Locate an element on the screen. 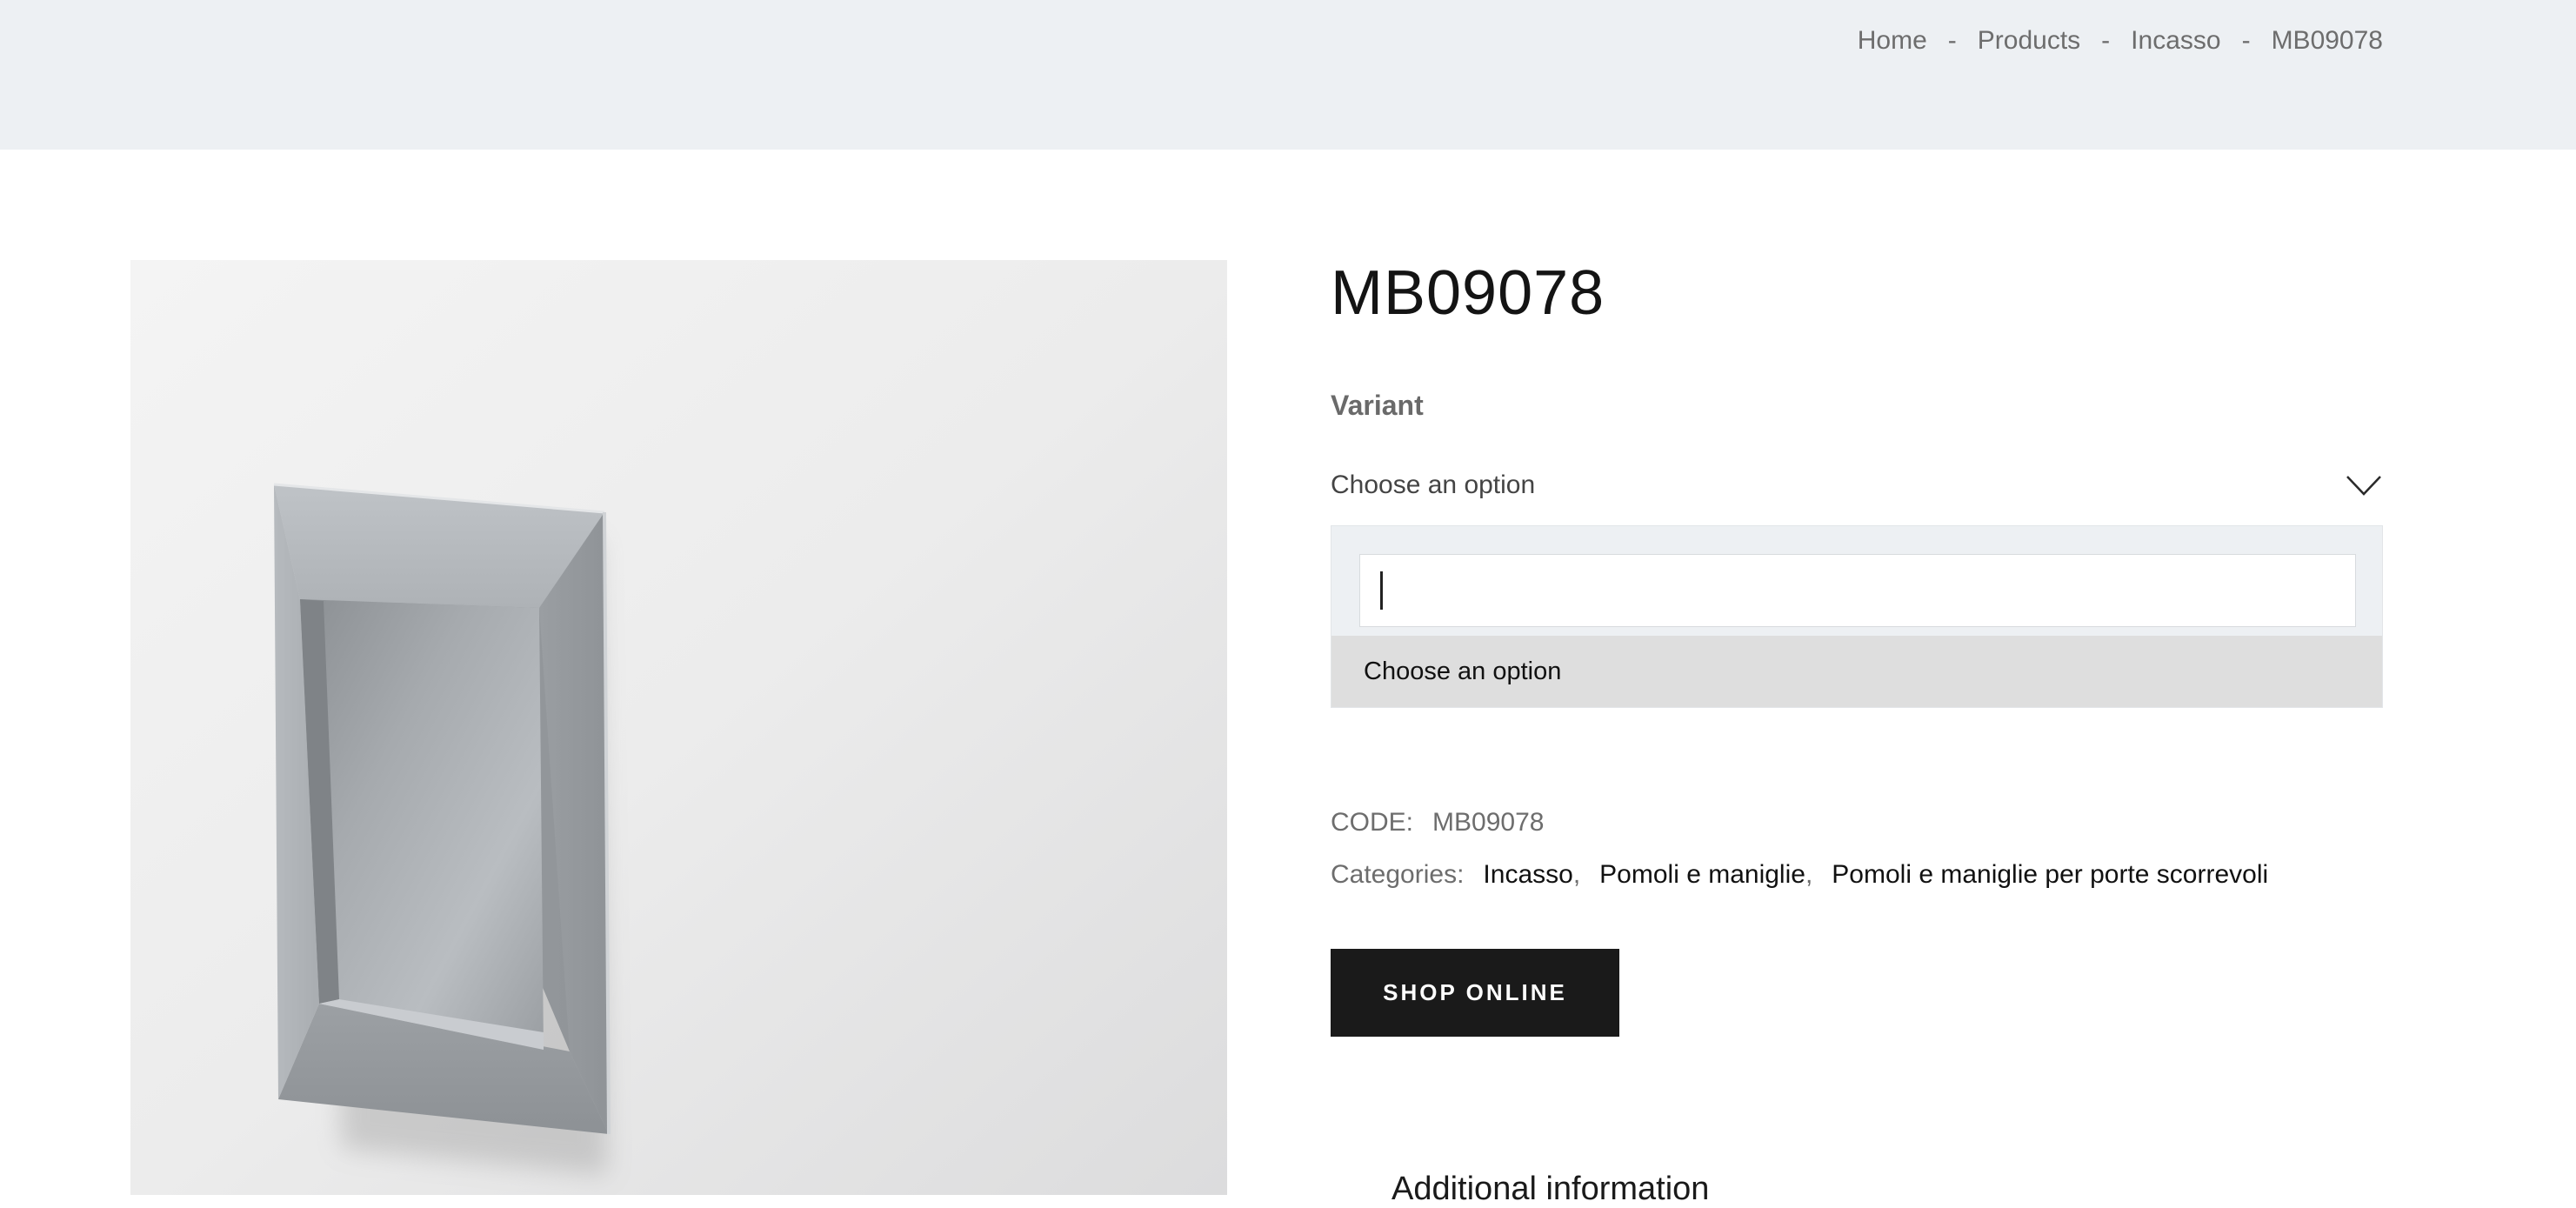  tab-additional-information: Additional information is located at coordinates (1550, 1189).